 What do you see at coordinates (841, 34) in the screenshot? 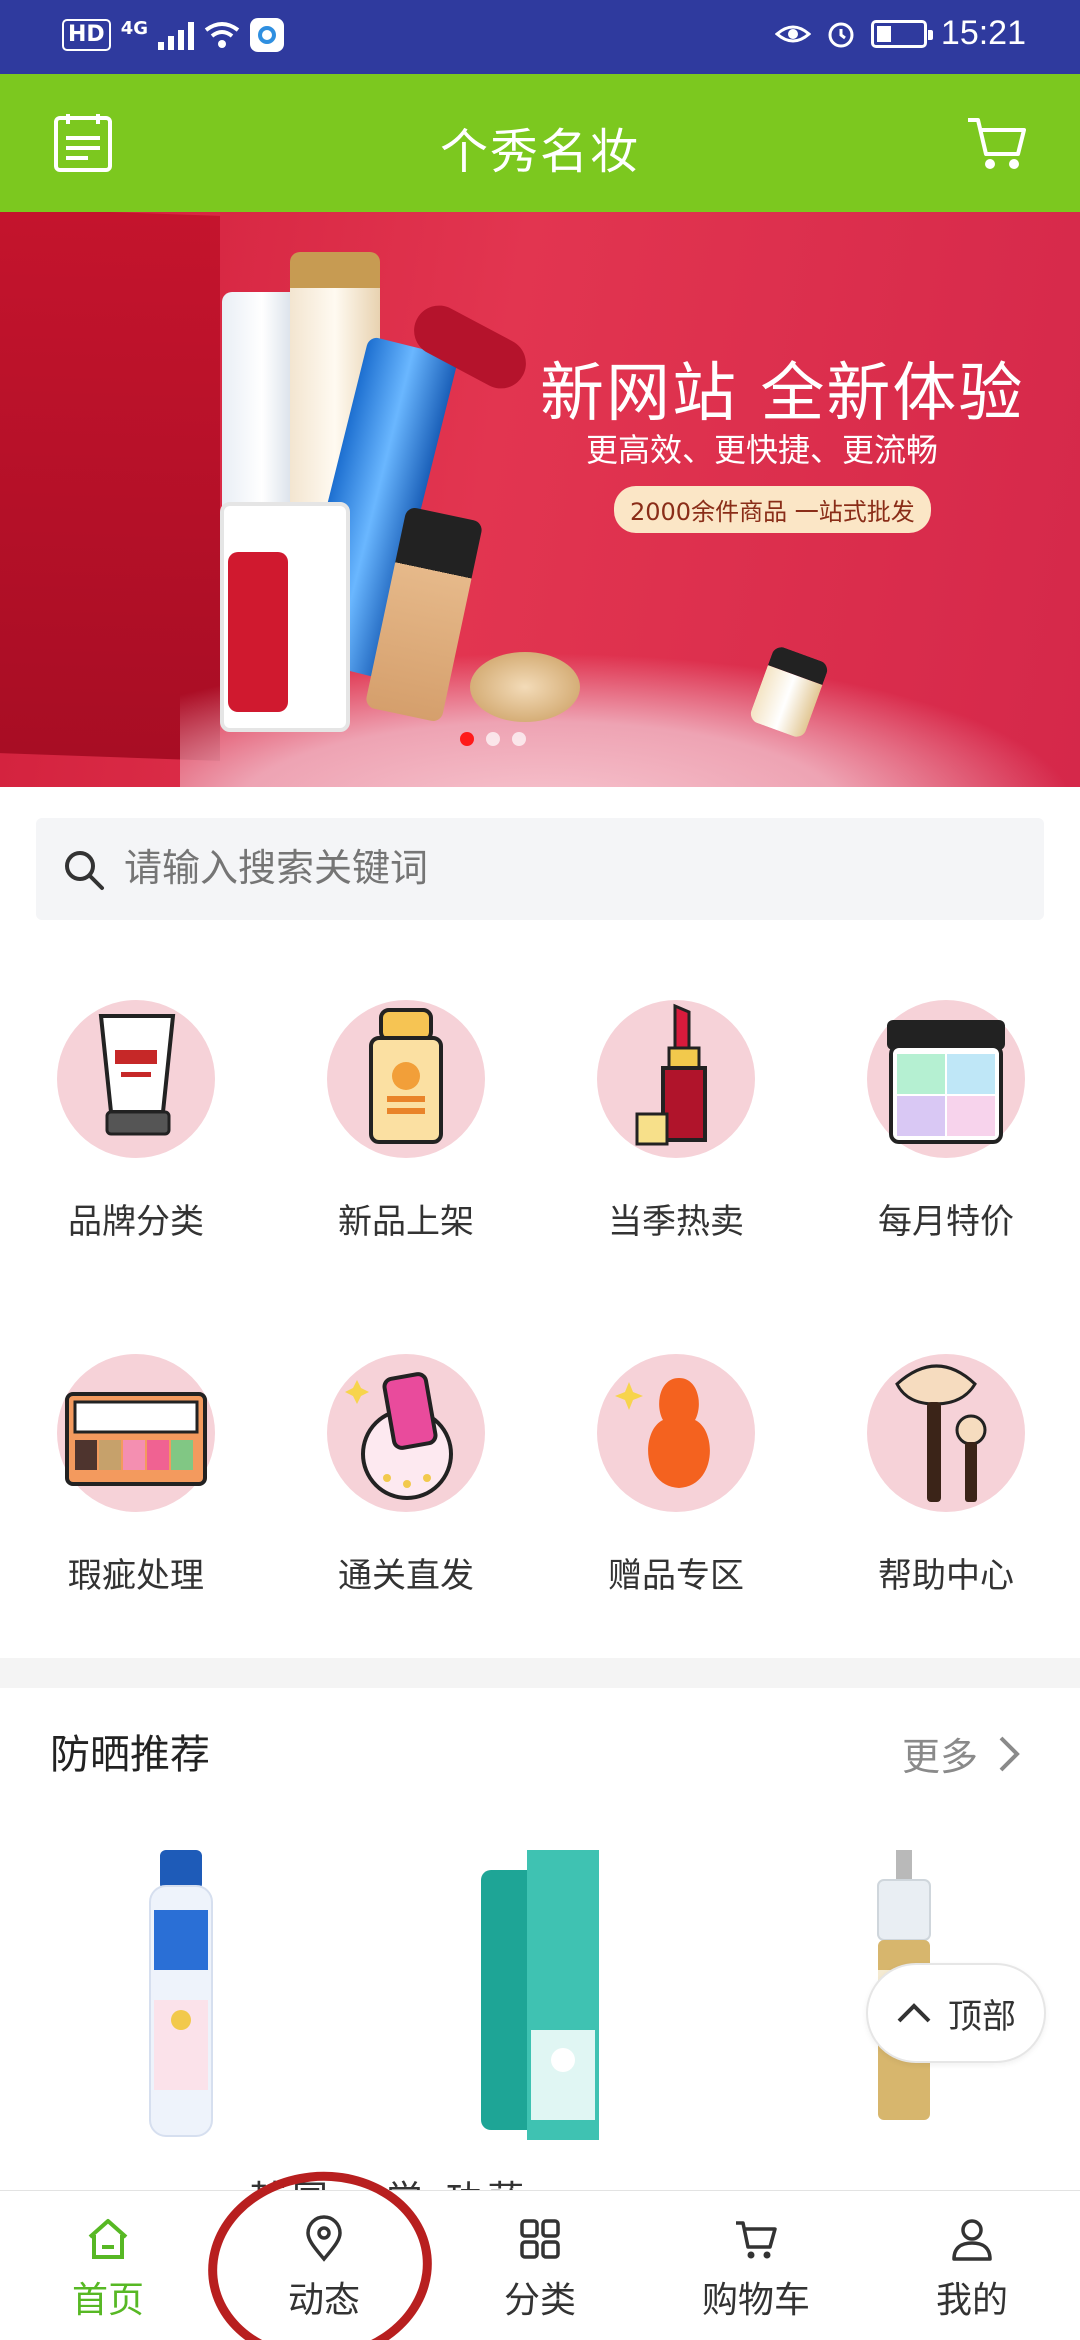
I see `alarm-icon` at bounding box center [841, 34].